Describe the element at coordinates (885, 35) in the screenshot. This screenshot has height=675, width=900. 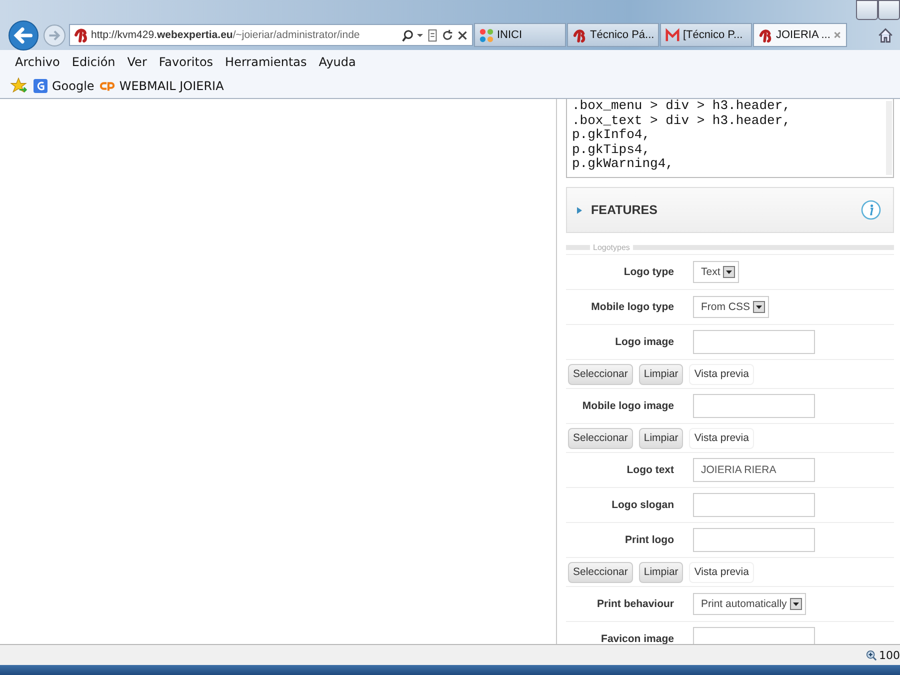
I see `home-icon` at that location.